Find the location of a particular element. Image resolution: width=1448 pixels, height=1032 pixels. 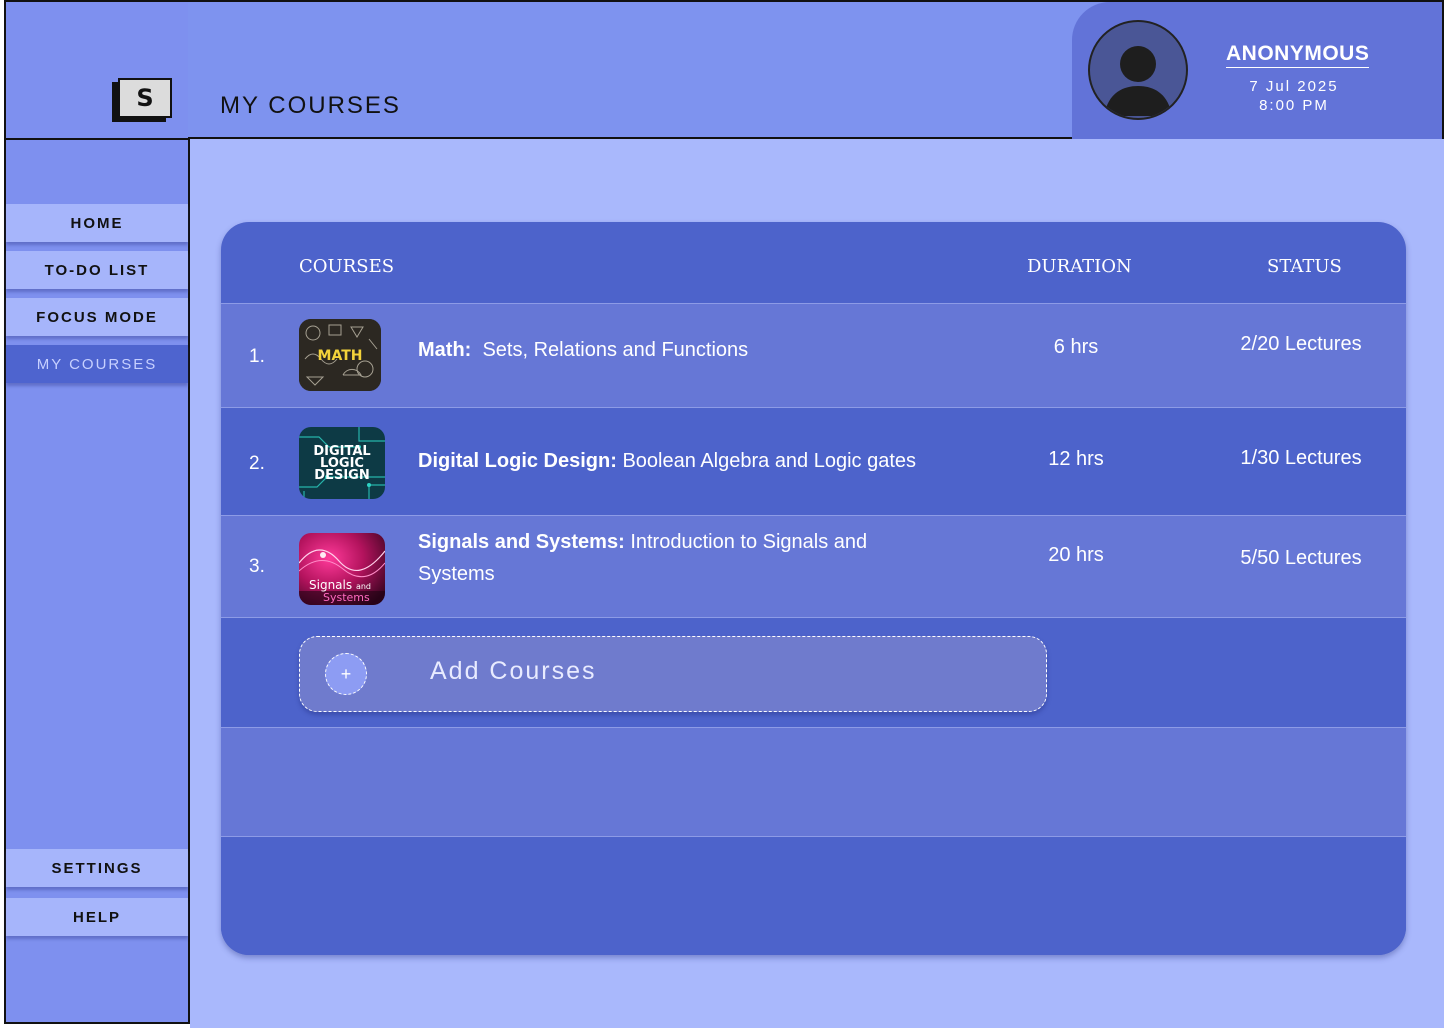

course-subject: Digital Logic Design: is located at coordinates (517, 461).